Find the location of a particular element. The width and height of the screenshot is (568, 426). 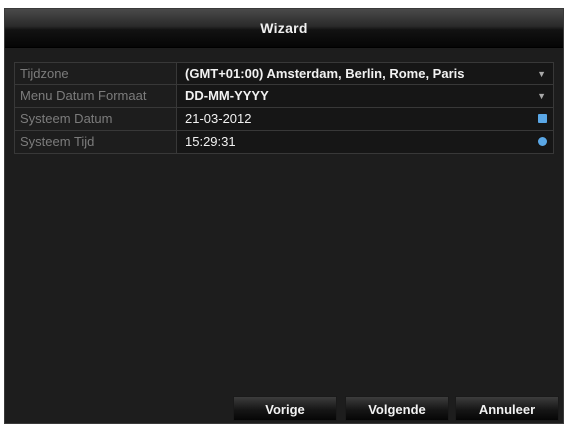

system-time-row: Systeem Tijd 15:29:31 is located at coordinates (284, 142).